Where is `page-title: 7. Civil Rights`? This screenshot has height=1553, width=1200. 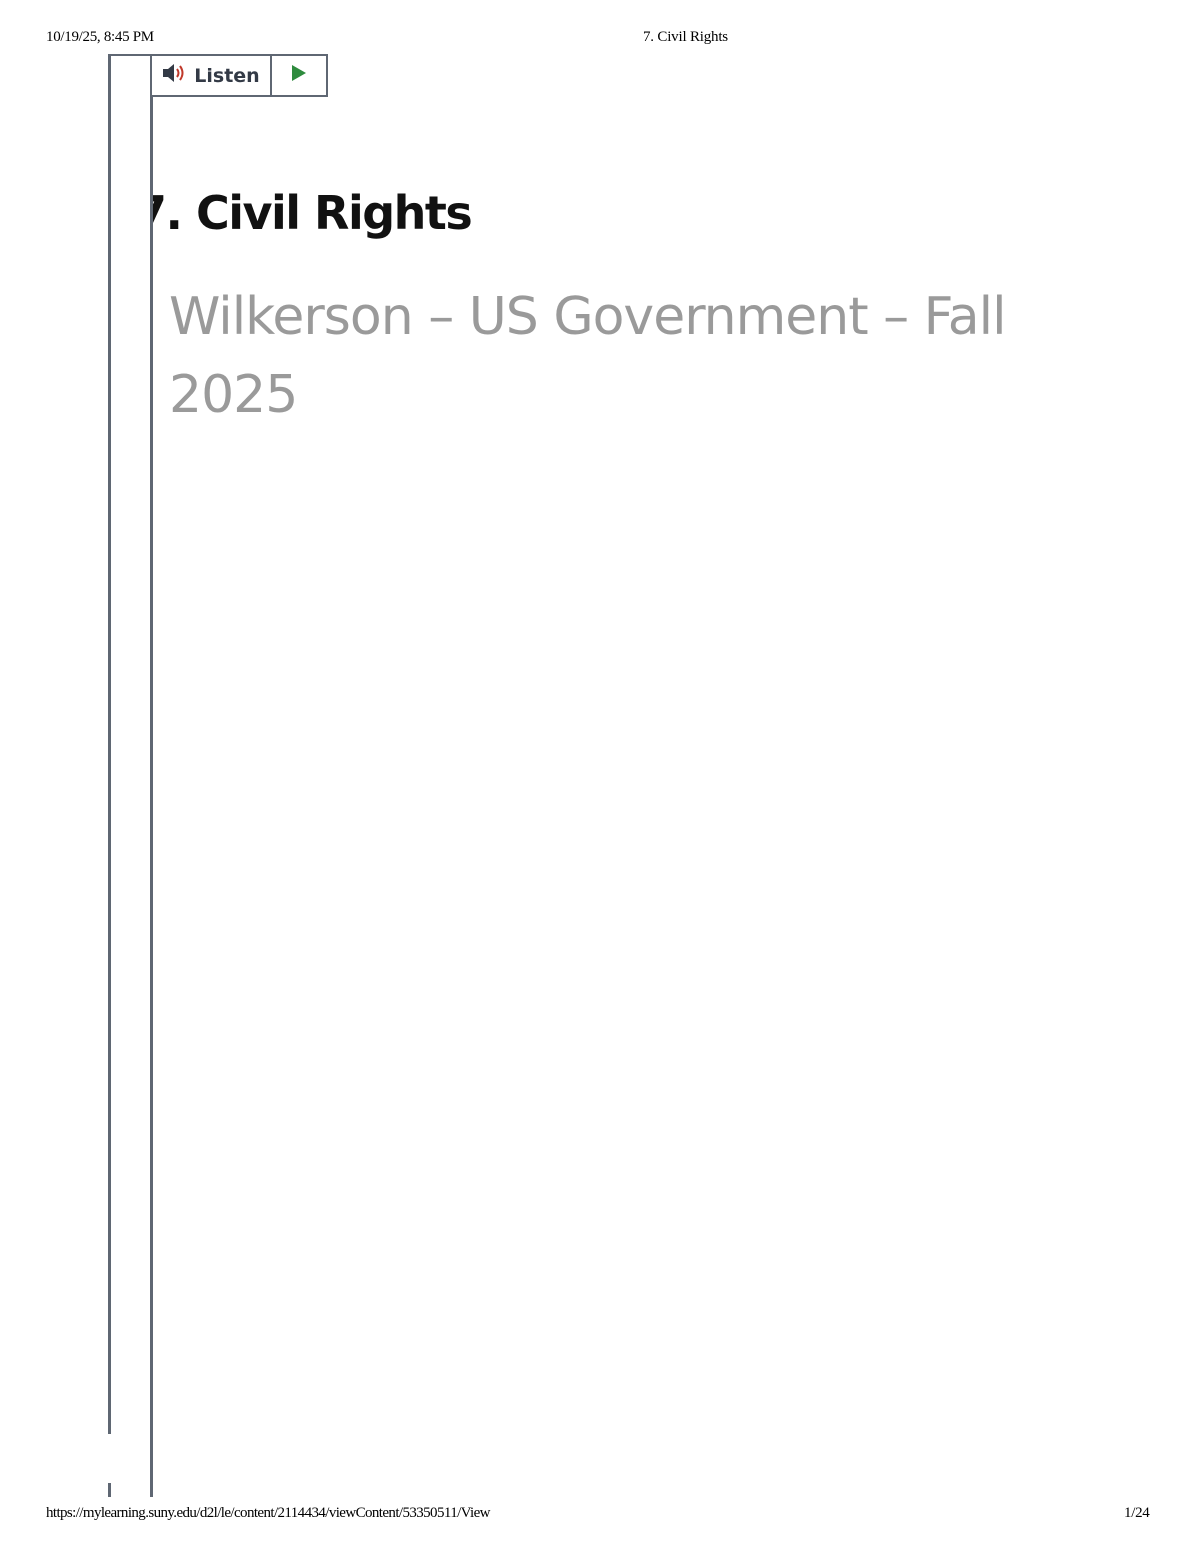 page-title: 7. Civil Rights is located at coordinates (313, 213).